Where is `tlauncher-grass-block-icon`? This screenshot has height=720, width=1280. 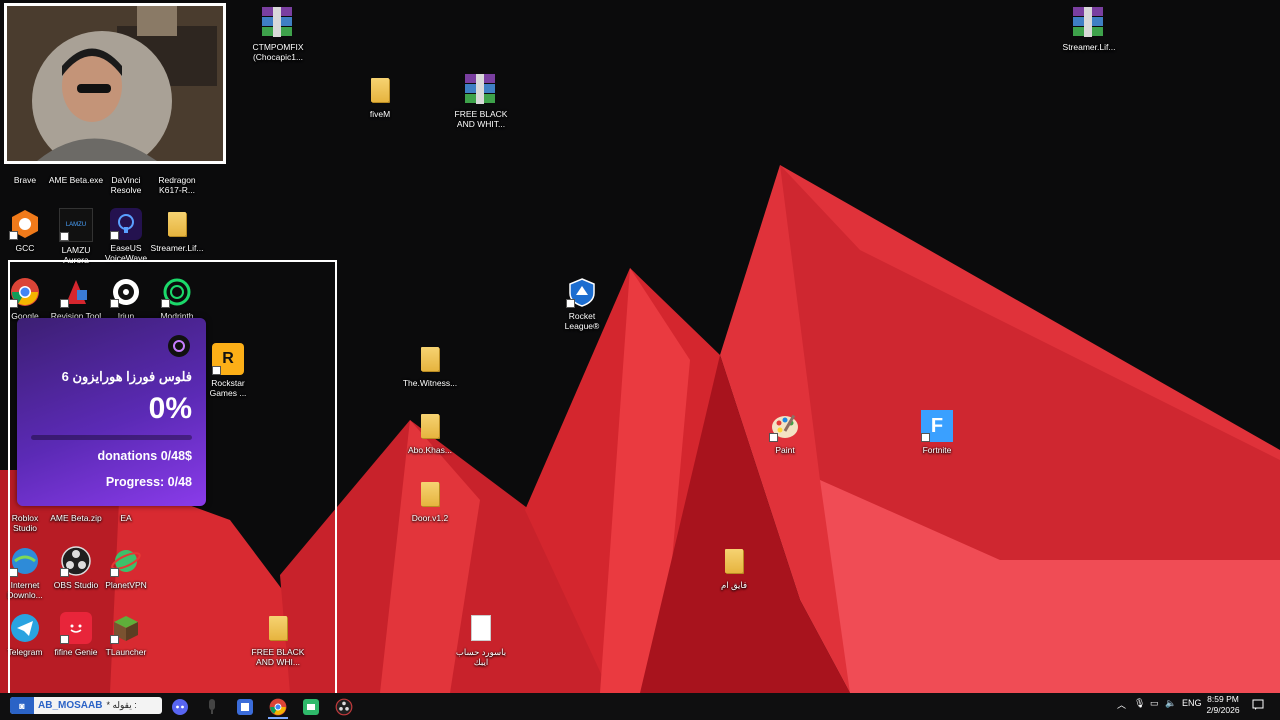
tlauncher-grass-block-icon is located at coordinates (126, 628).